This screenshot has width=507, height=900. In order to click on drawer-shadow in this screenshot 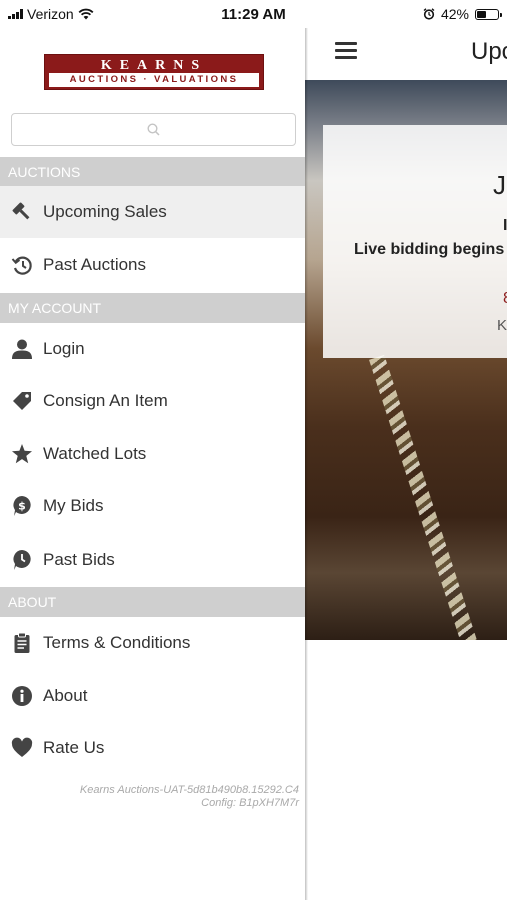, I will do `click(306, 464)`.